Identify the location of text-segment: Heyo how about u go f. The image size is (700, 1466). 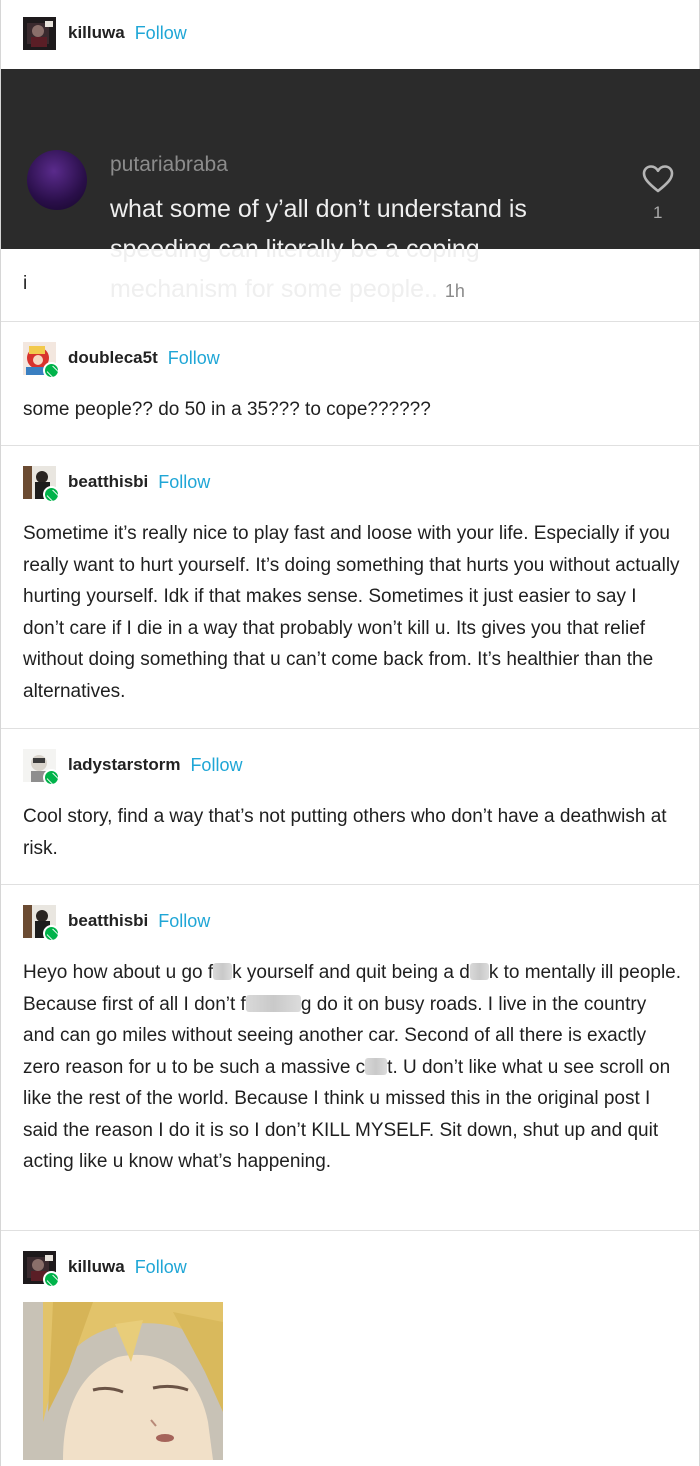
(118, 972).